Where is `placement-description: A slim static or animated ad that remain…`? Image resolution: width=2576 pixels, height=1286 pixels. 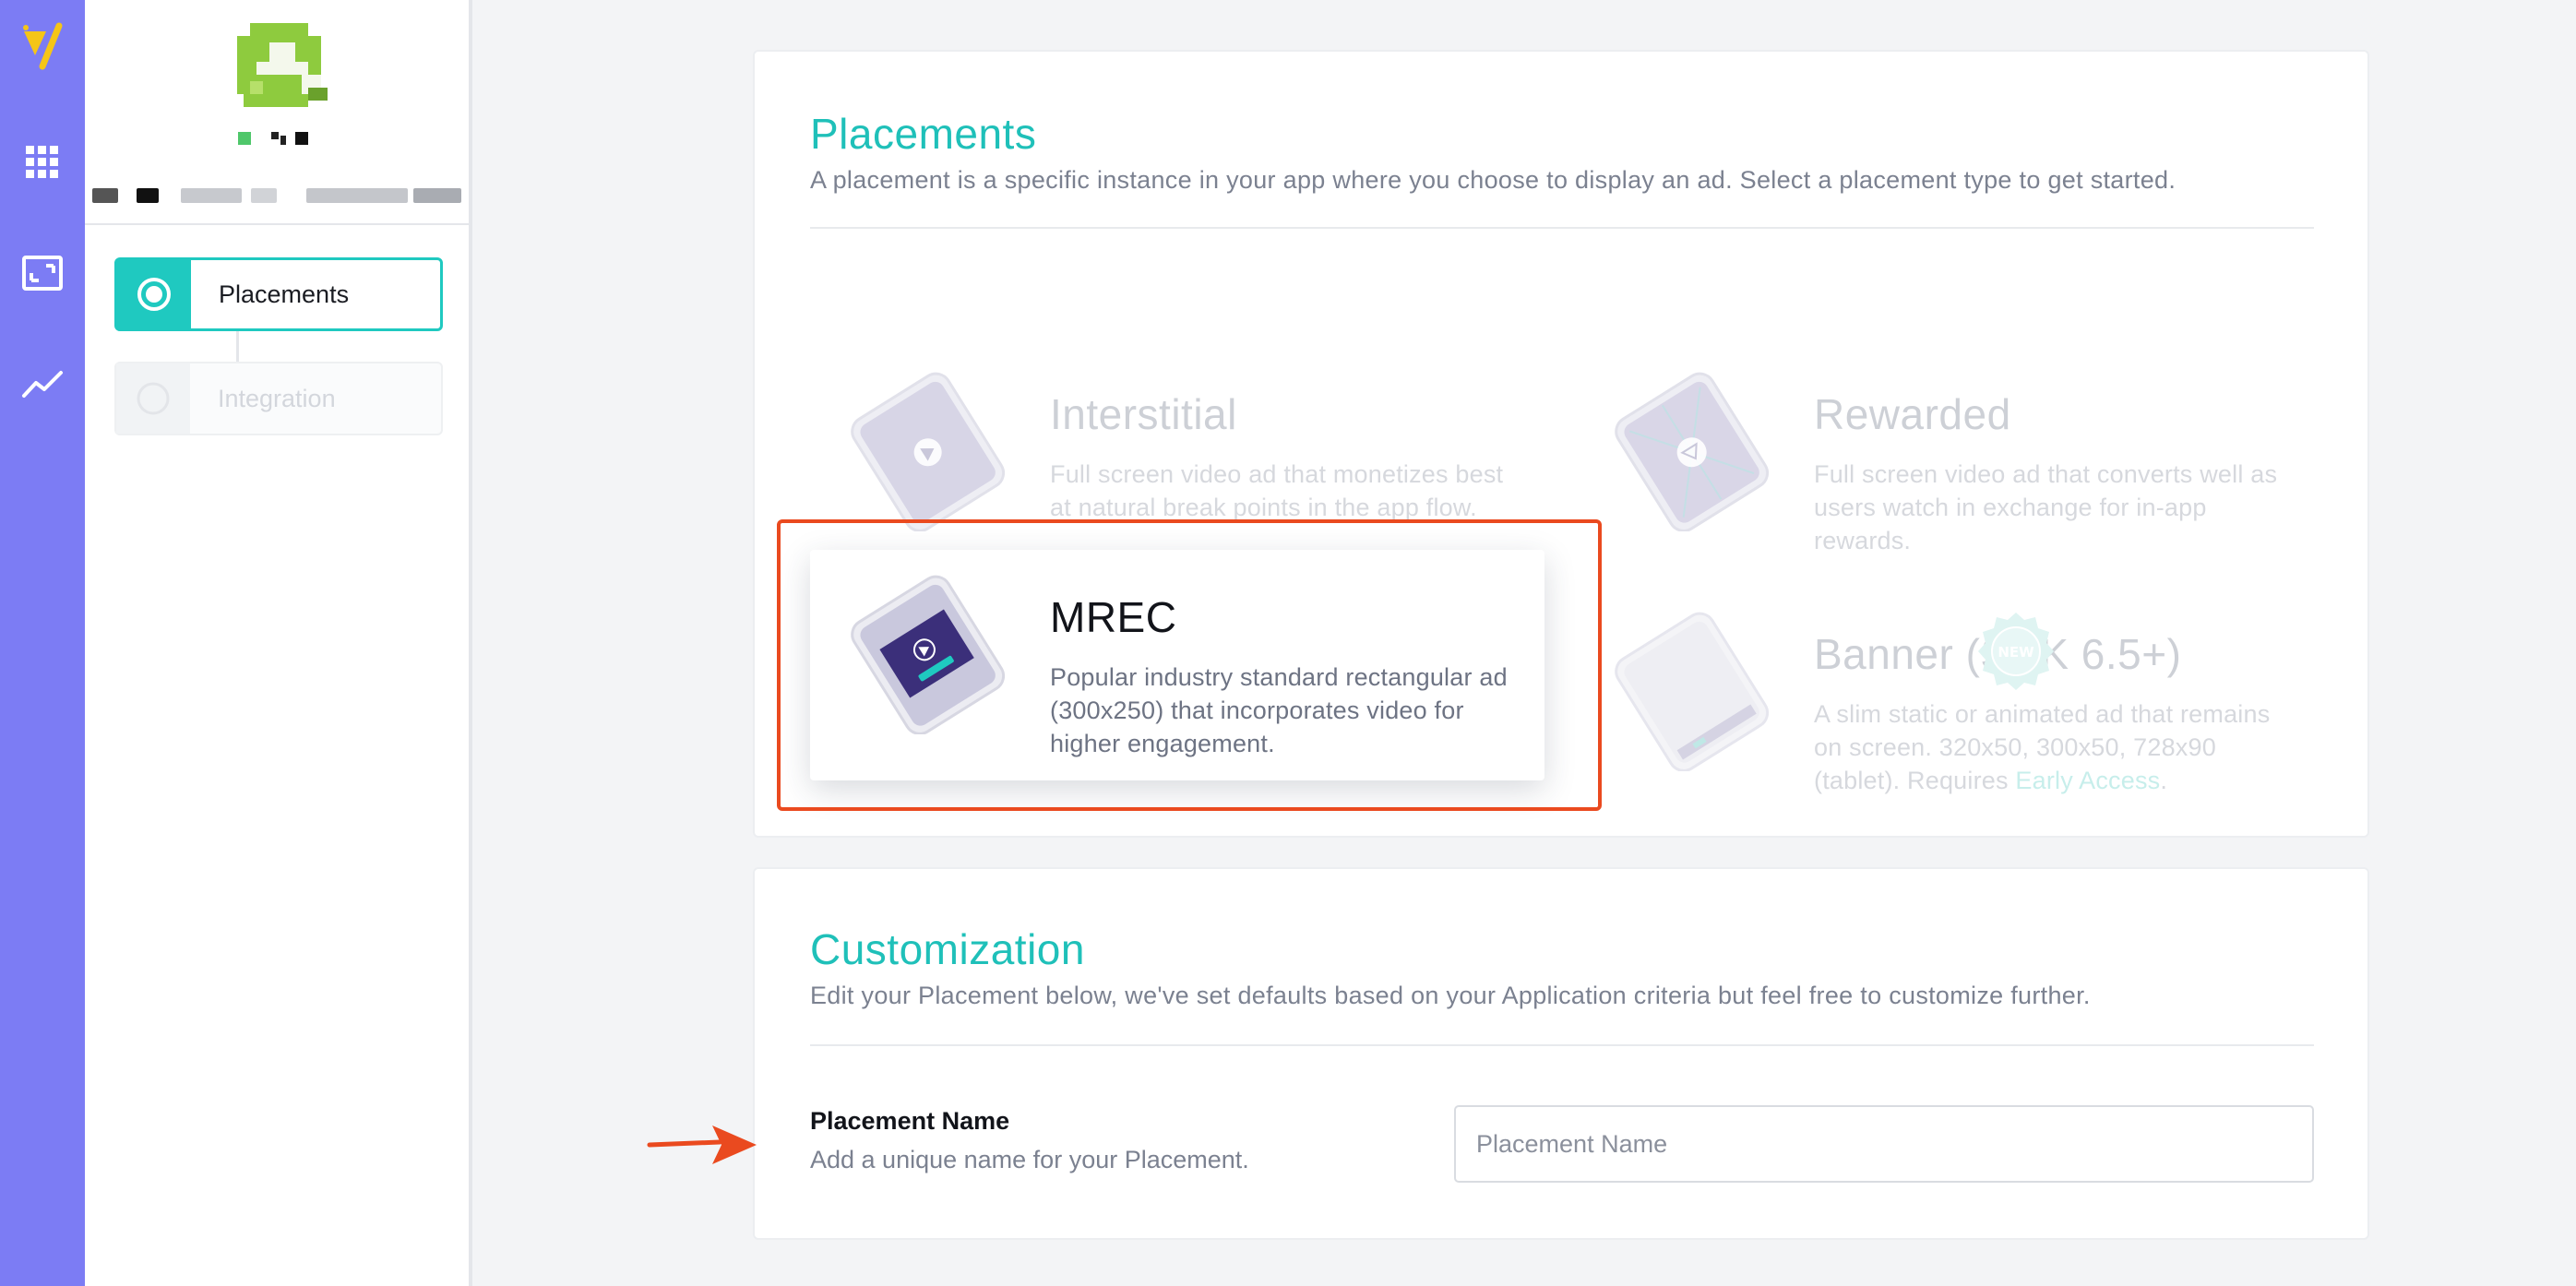 placement-description: A slim static or animated ad that remain… is located at coordinates (2054, 747).